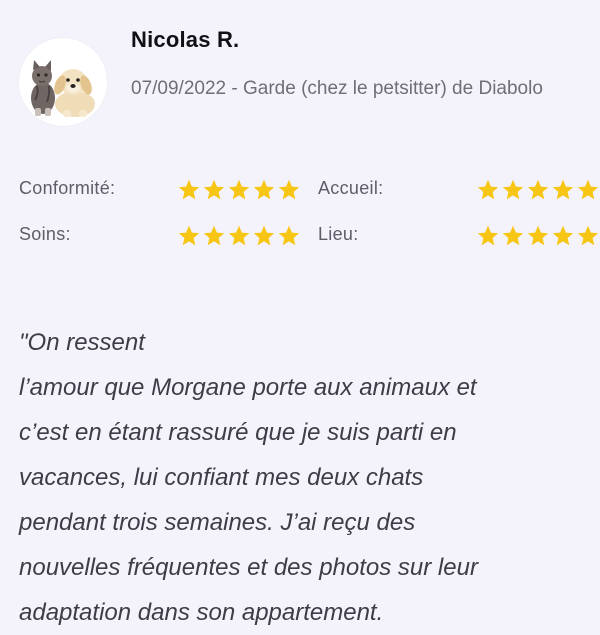  I want to click on rating-label-conformite: Conformité:, so click(67, 188).